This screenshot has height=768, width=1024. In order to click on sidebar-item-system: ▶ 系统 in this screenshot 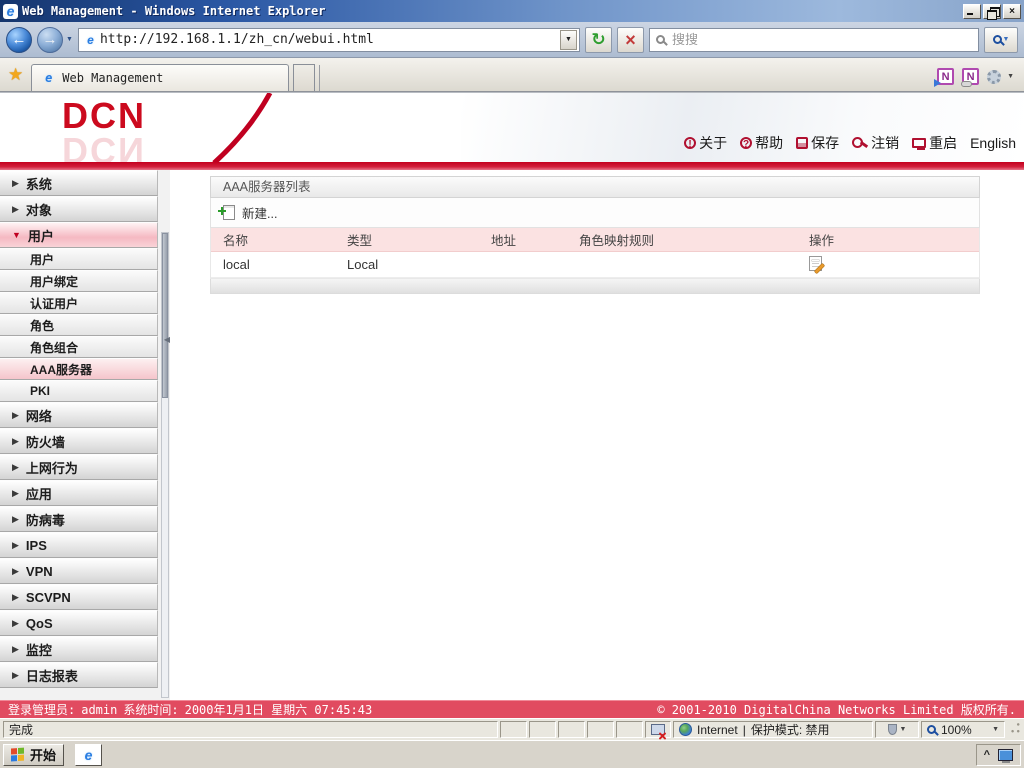, I will do `click(79, 183)`.